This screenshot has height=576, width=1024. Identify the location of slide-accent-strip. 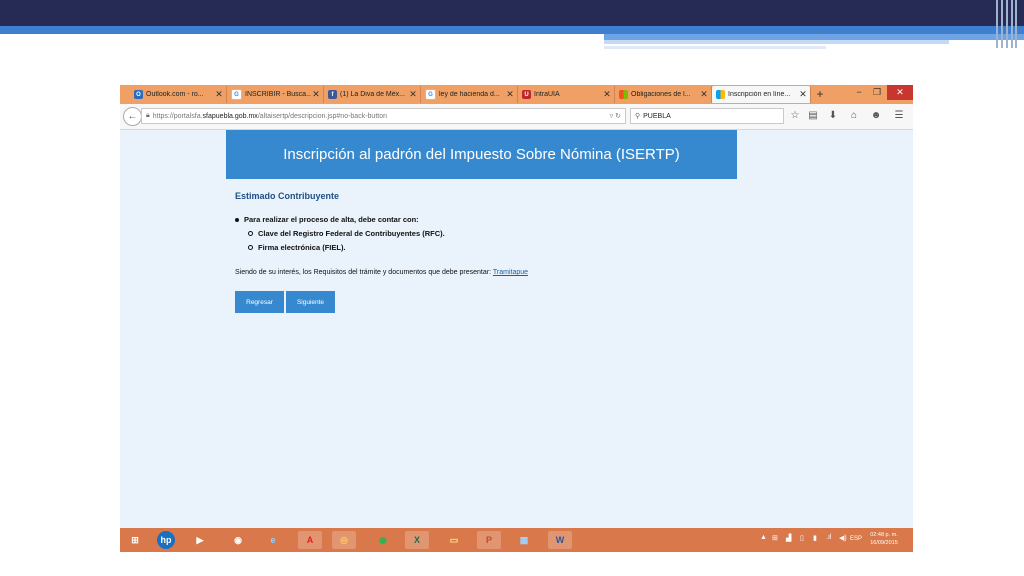
(512, 30).